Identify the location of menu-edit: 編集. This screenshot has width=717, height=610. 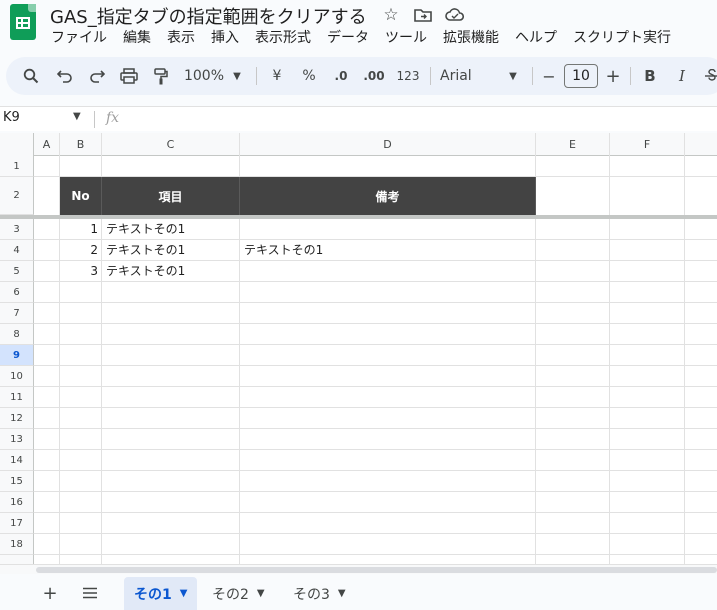
(137, 38).